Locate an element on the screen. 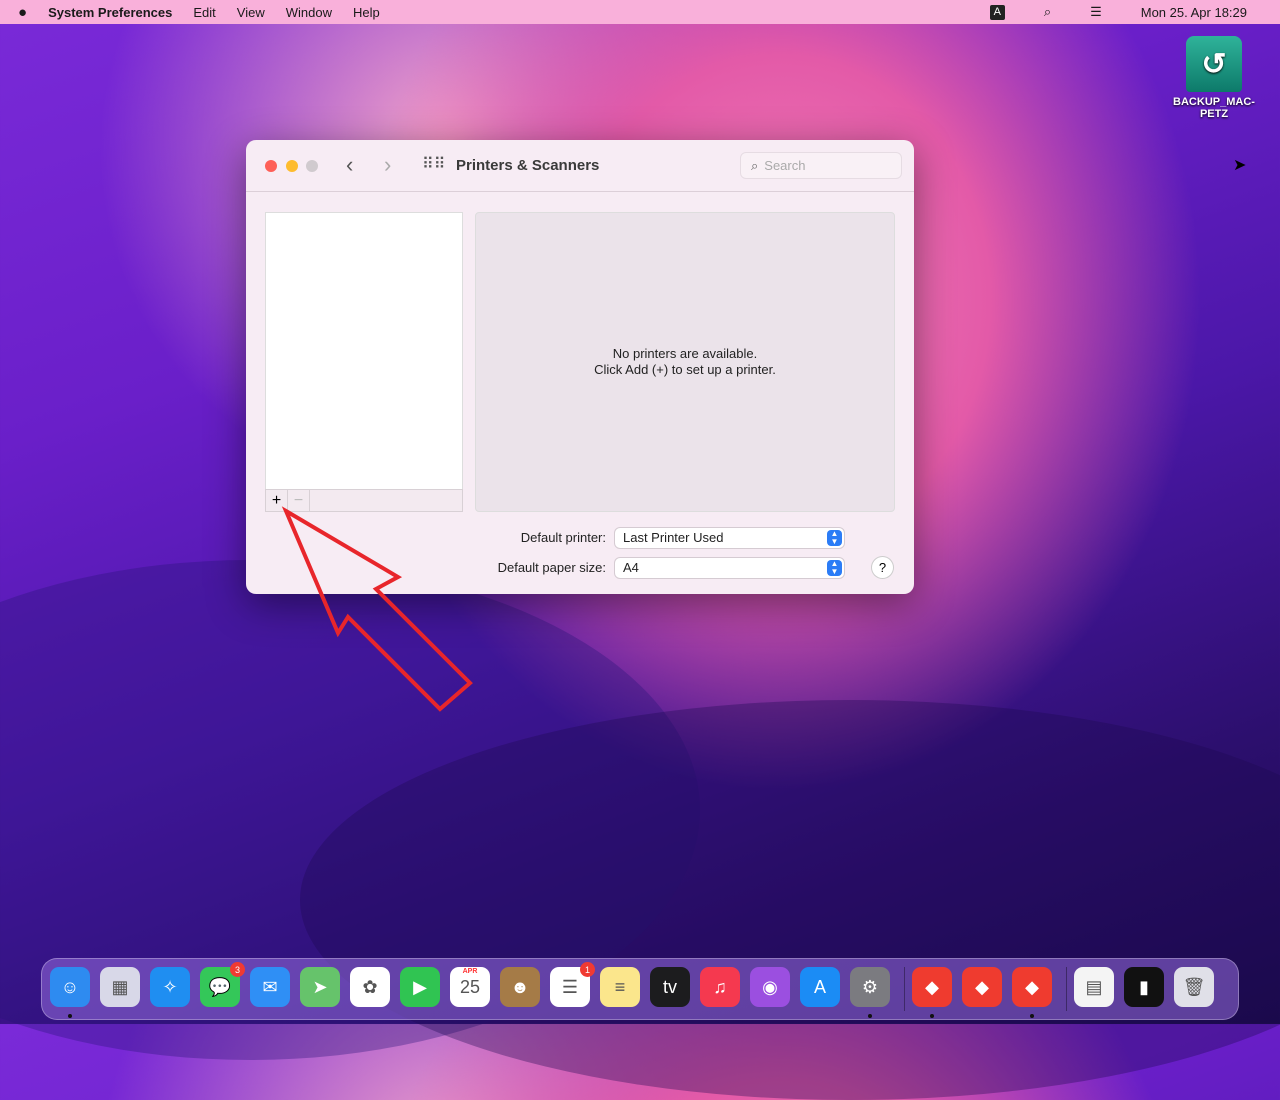 This screenshot has height=1100, width=1280. dock-mail: ✉ is located at coordinates (270, 987).